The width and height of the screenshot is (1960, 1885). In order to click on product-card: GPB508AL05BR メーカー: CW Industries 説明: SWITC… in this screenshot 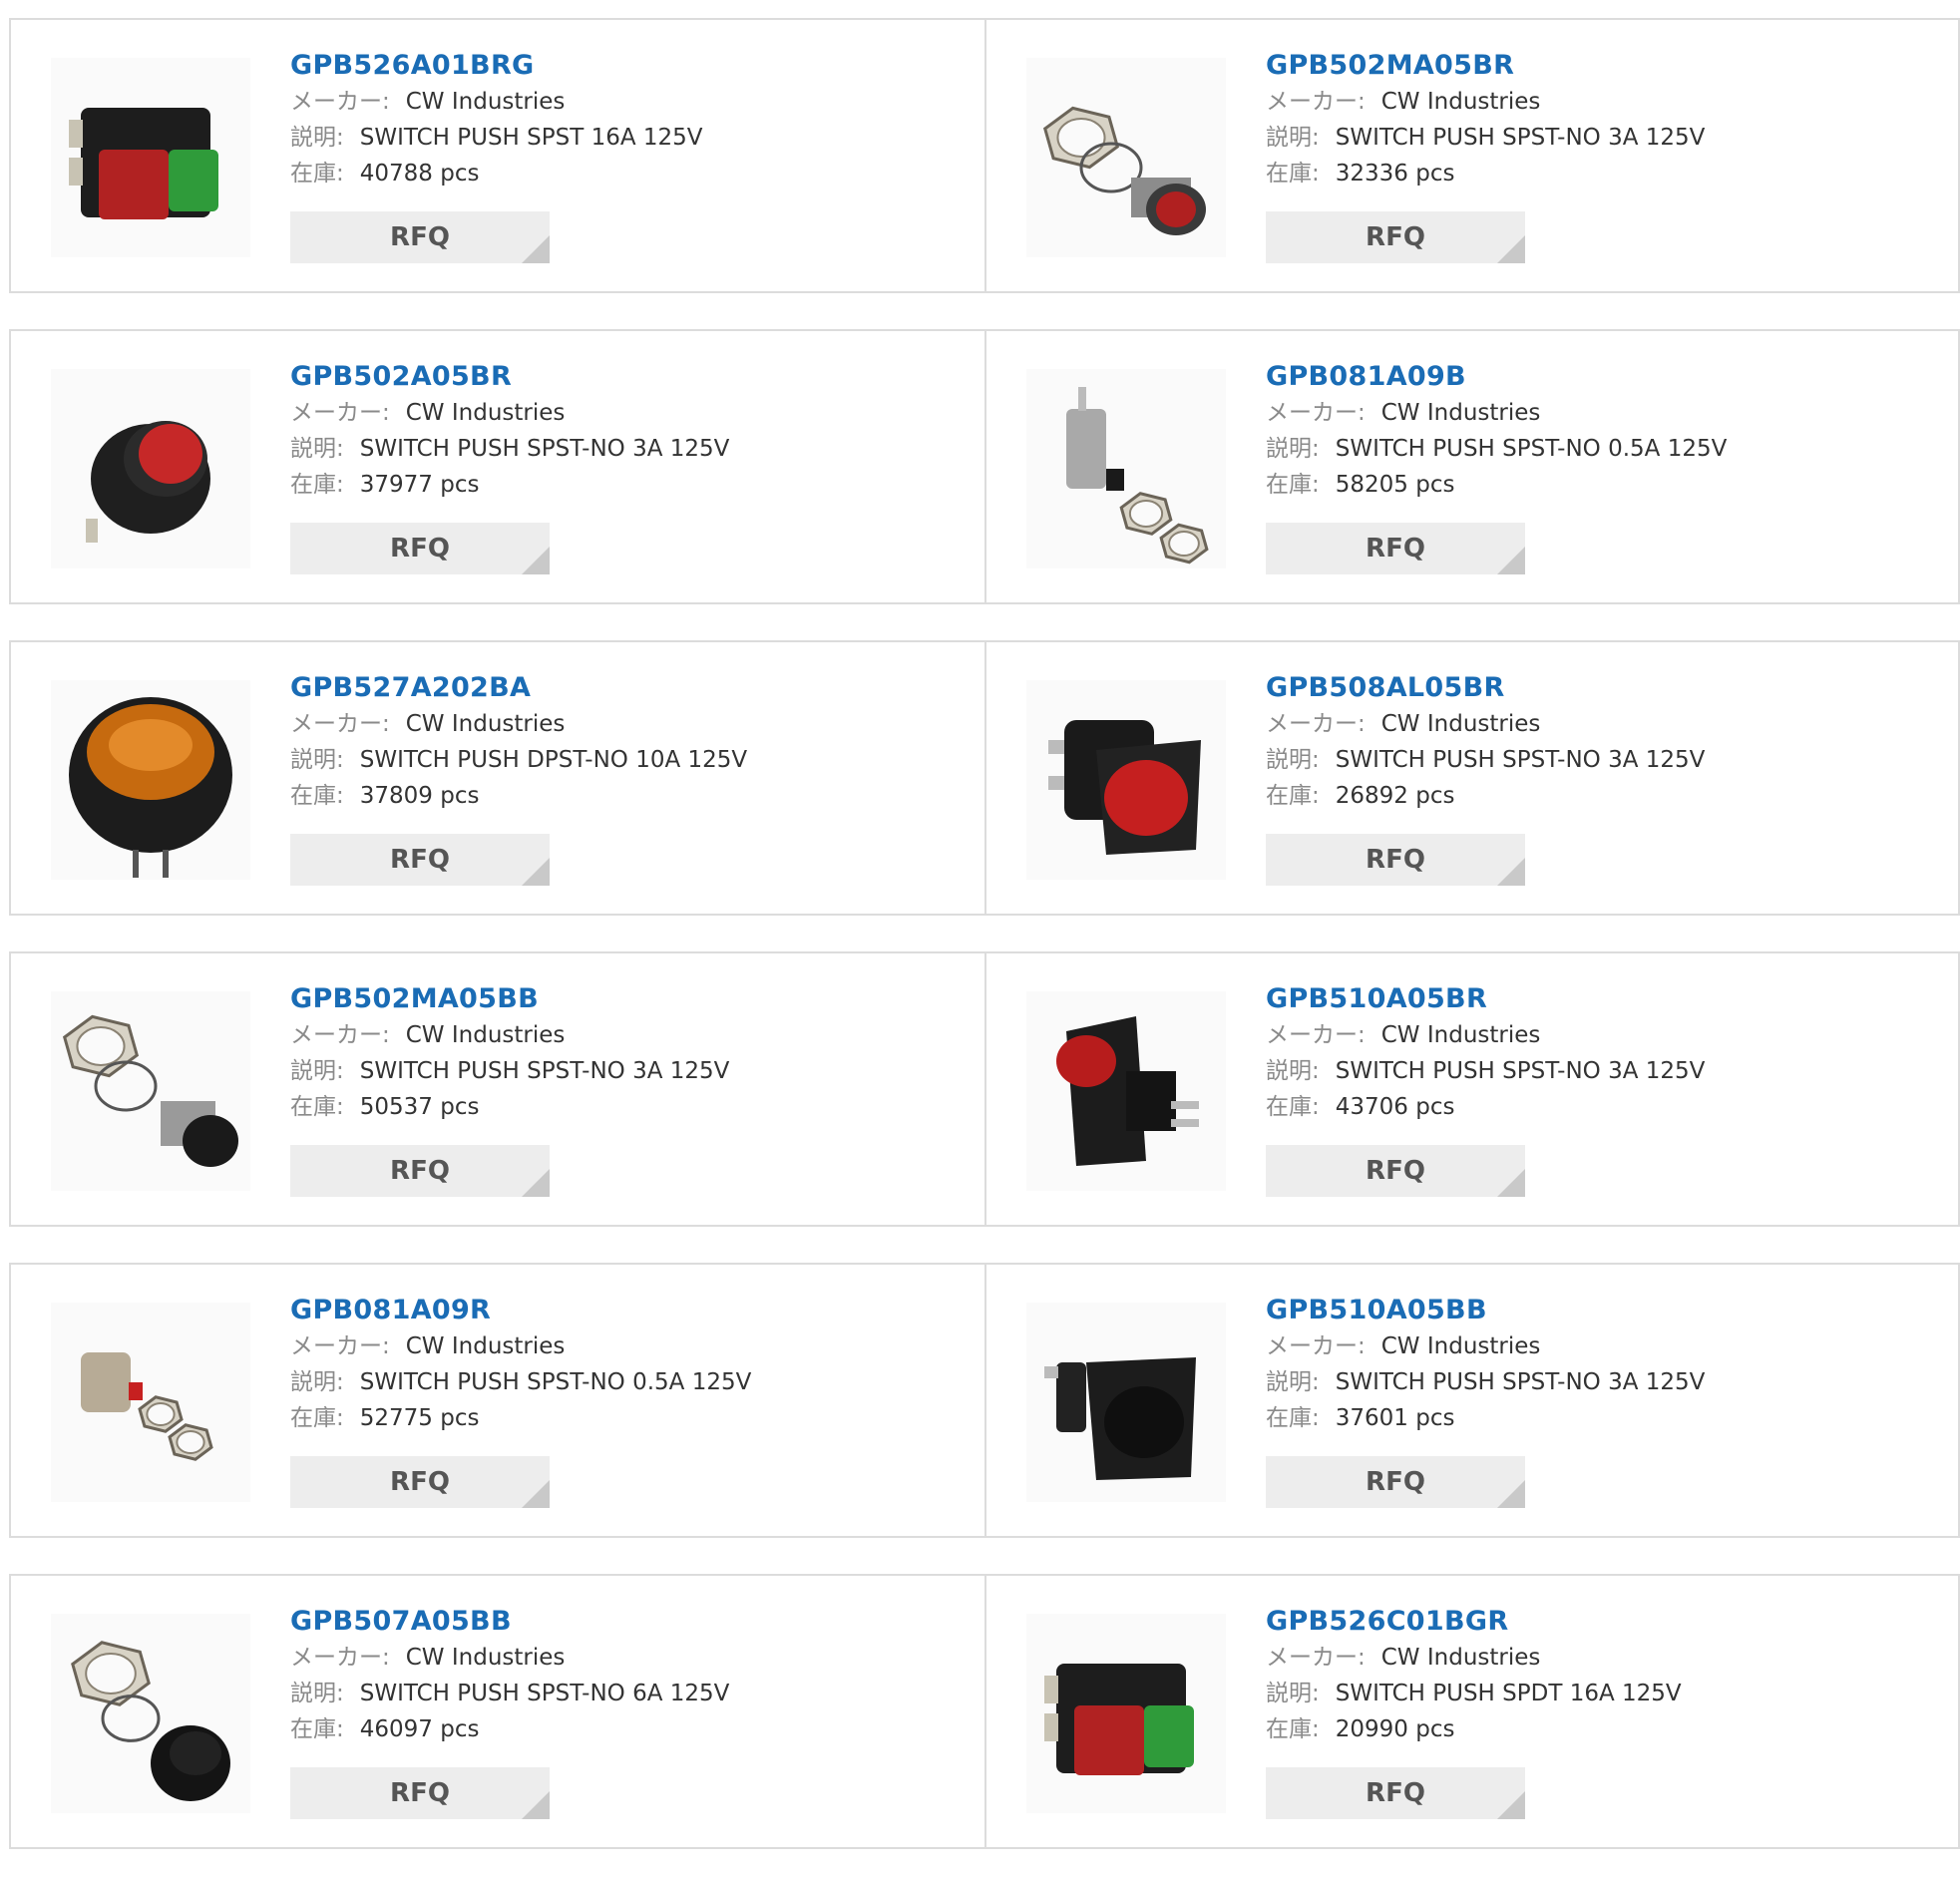, I will do `click(1471, 778)`.